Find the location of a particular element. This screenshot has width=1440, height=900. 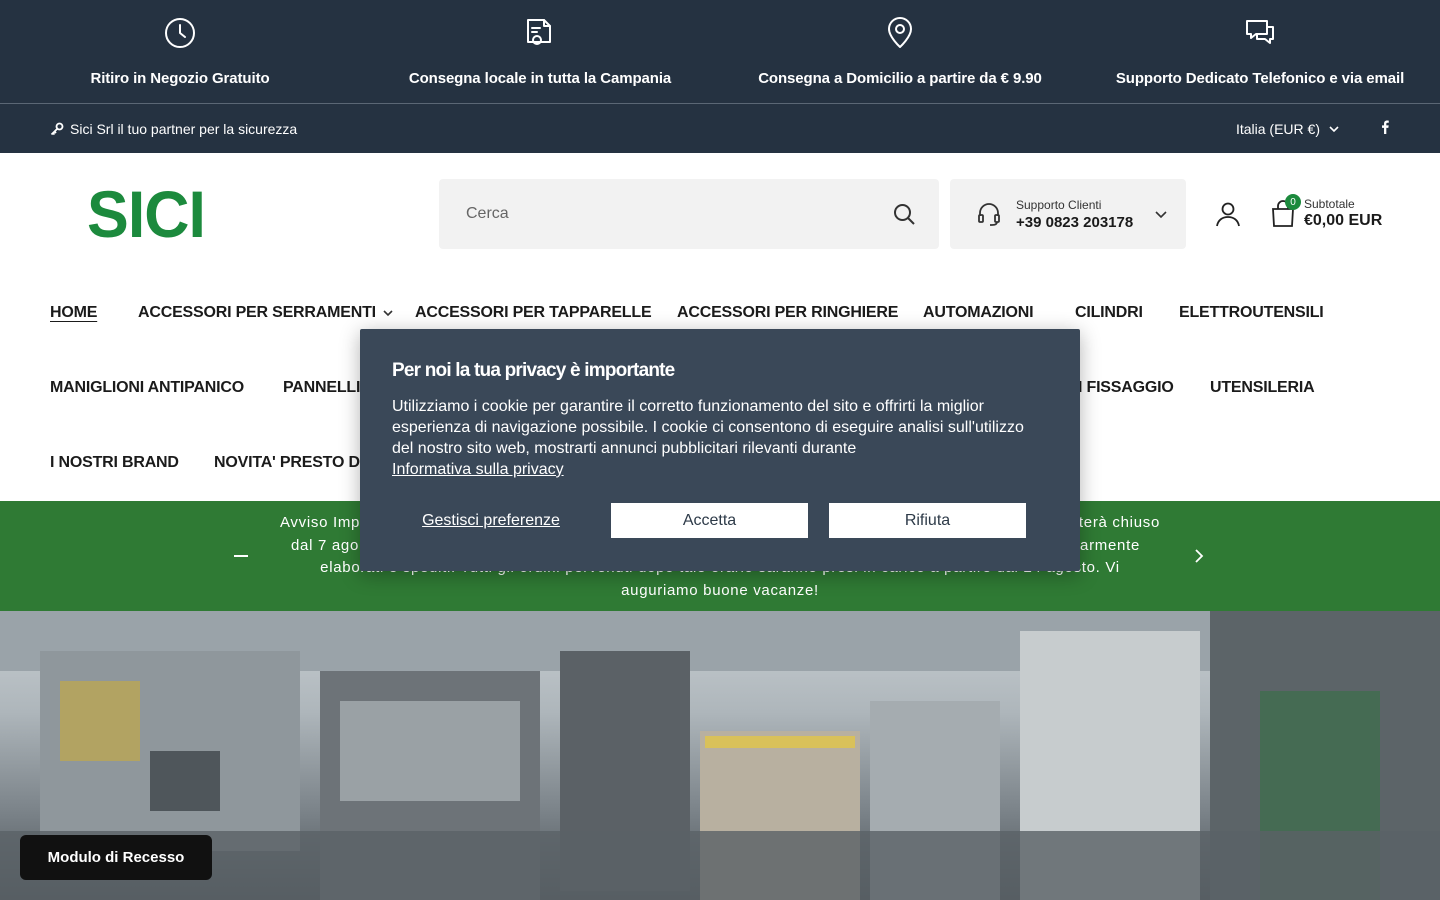

tagline: Sici Srl il tuo partner per la sicurezza is located at coordinates (173, 129).